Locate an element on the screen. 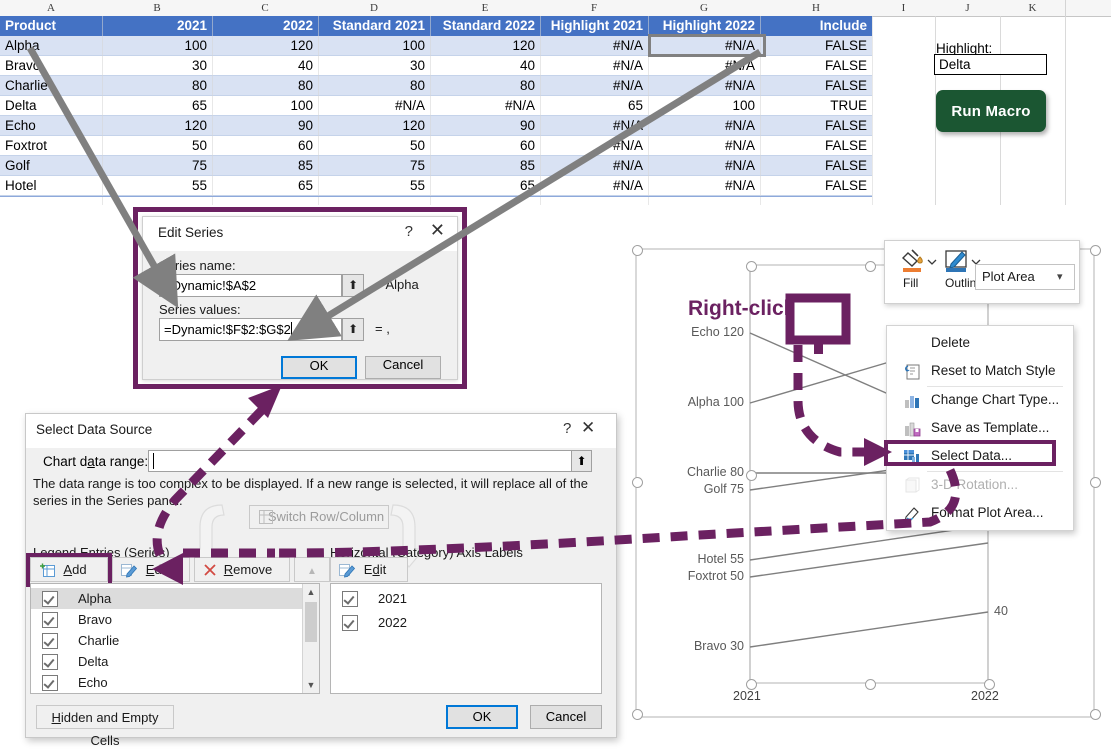 The width and height of the screenshot is (1111, 752). cell-alpha-h2021: #N/A is located at coordinates (594, 46).